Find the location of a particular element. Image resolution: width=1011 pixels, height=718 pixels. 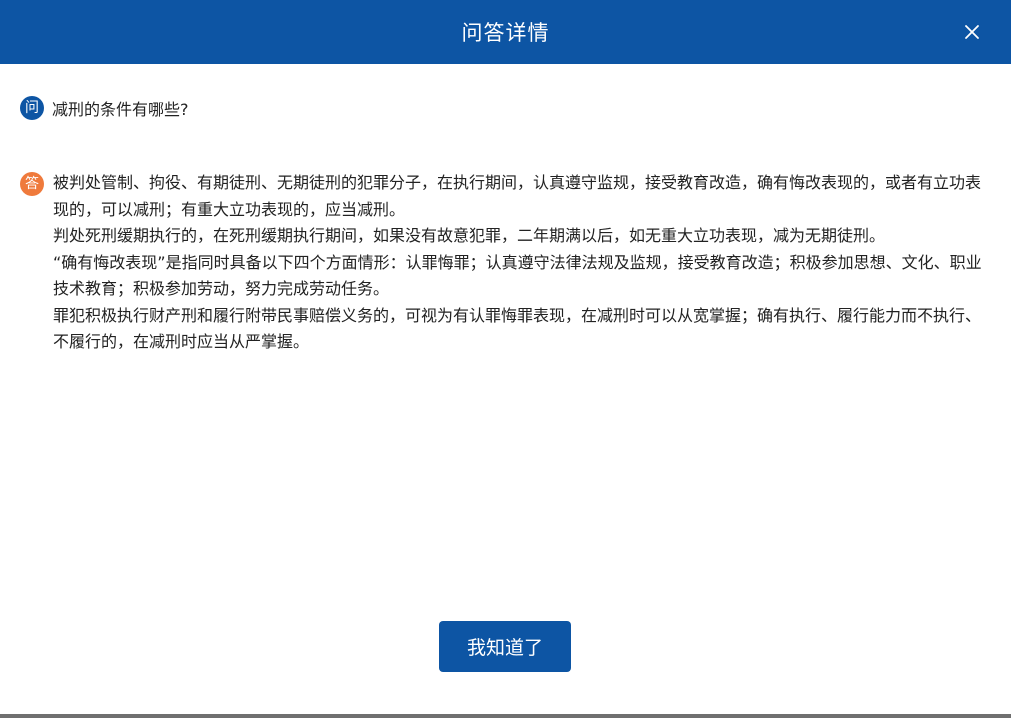

answer-badge: 答 is located at coordinates (32, 184).